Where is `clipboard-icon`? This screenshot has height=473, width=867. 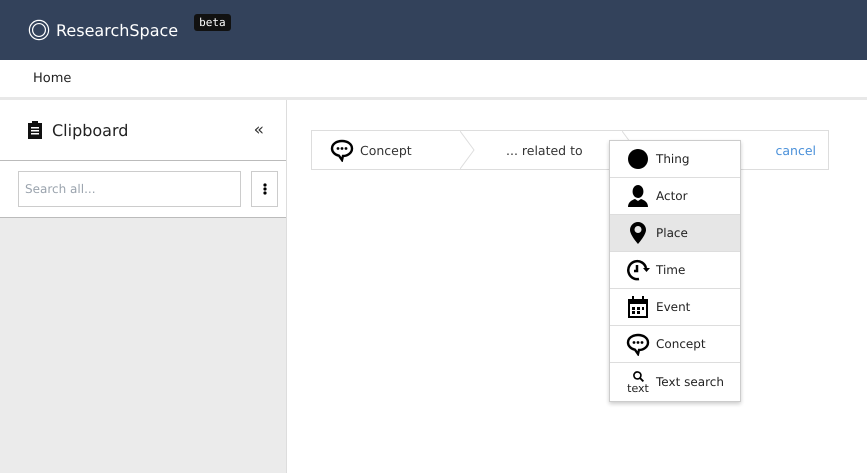
clipboard-icon is located at coordinates (35, 130).